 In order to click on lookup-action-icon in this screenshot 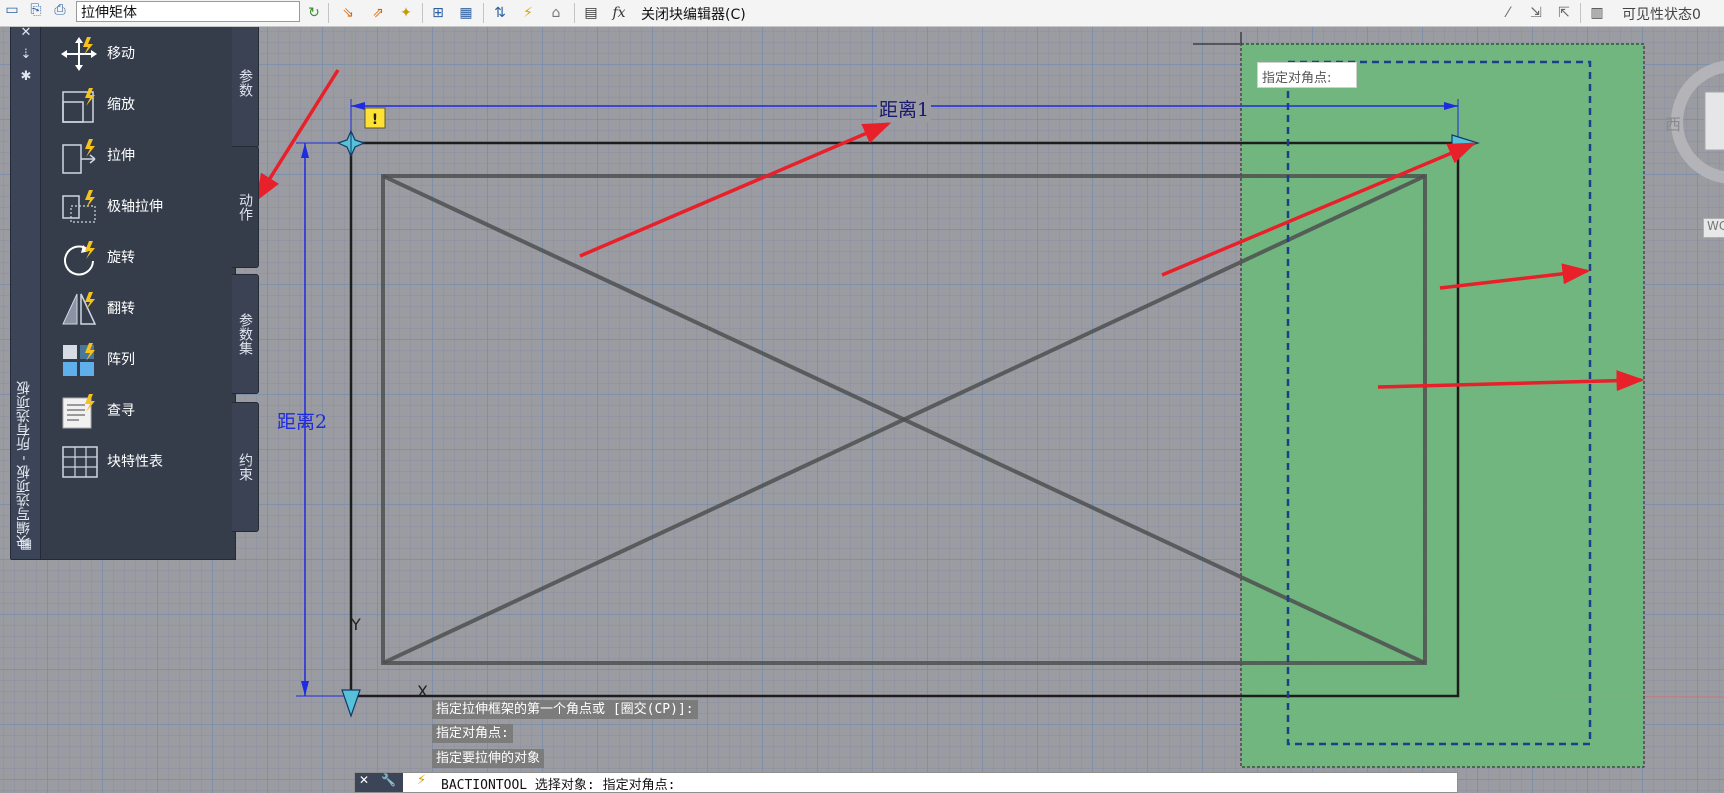, I will do `click(79, 411)`.